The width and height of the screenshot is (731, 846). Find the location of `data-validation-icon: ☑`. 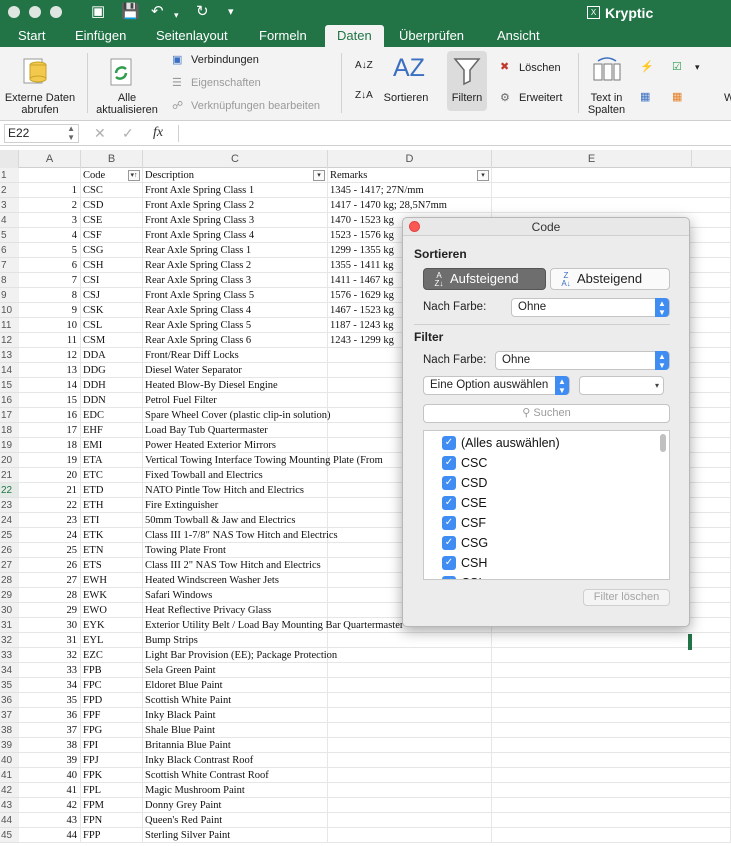

data-validation-icon: ☑ is located at coordinates (677, 67).